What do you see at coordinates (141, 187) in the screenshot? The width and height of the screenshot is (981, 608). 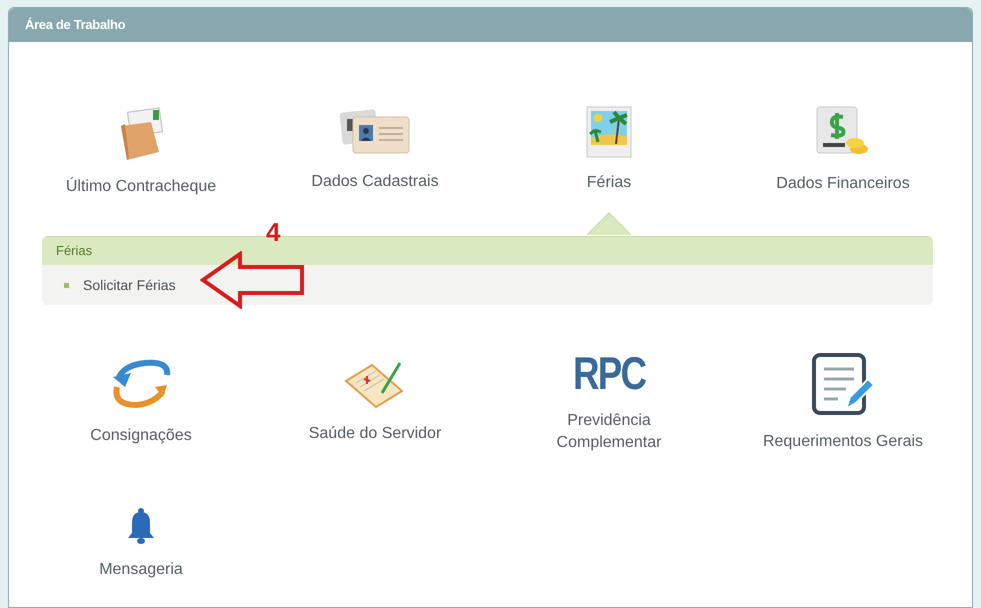 I see `tile-link: Último Contracheque` at bounding box center [141, 187].